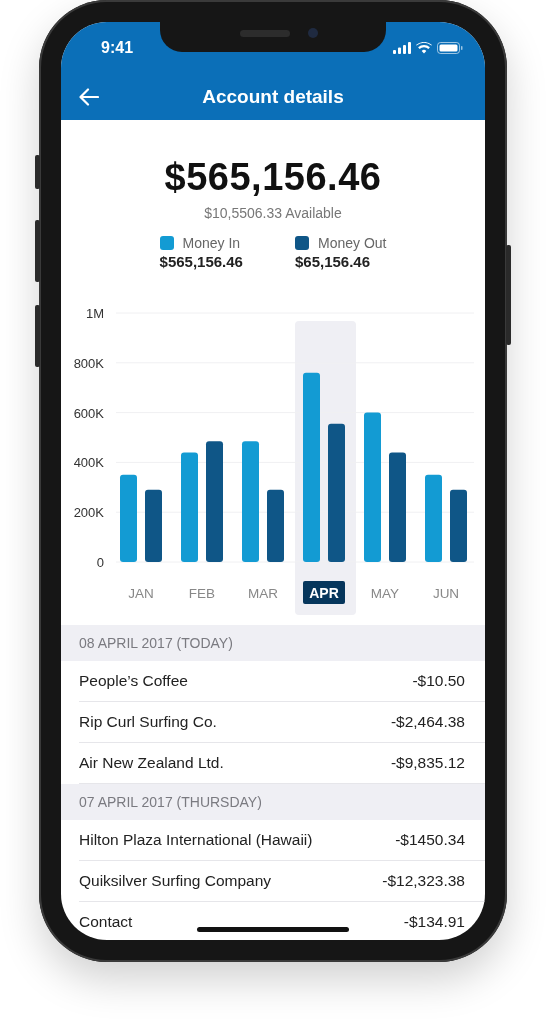 This screenshot has height=1024, width=546. I want to click on transaction-amount: -$10.50, so click(438, 681).